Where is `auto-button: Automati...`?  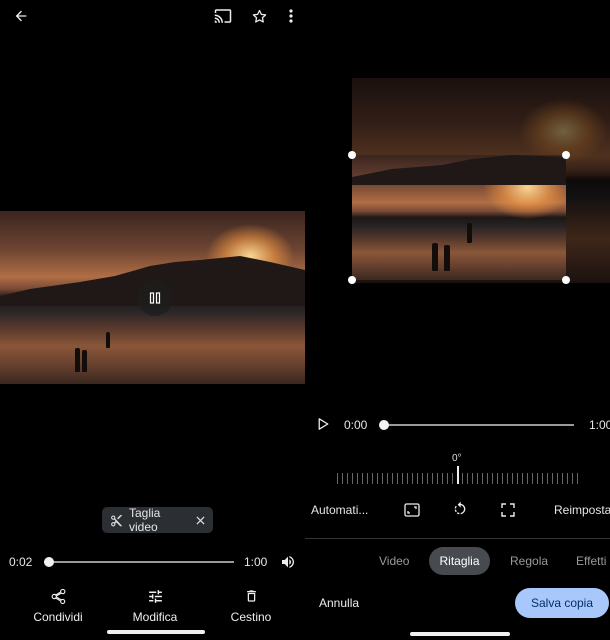
auto-button: Automati... is located at coordinates (339, 510).